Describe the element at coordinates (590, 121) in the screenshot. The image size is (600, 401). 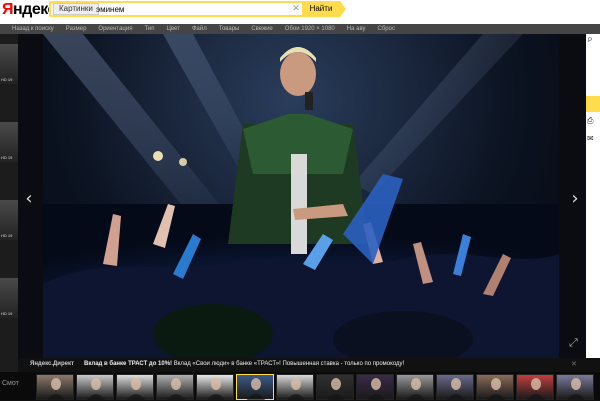
I see `print-icon: ⎙` at that location.